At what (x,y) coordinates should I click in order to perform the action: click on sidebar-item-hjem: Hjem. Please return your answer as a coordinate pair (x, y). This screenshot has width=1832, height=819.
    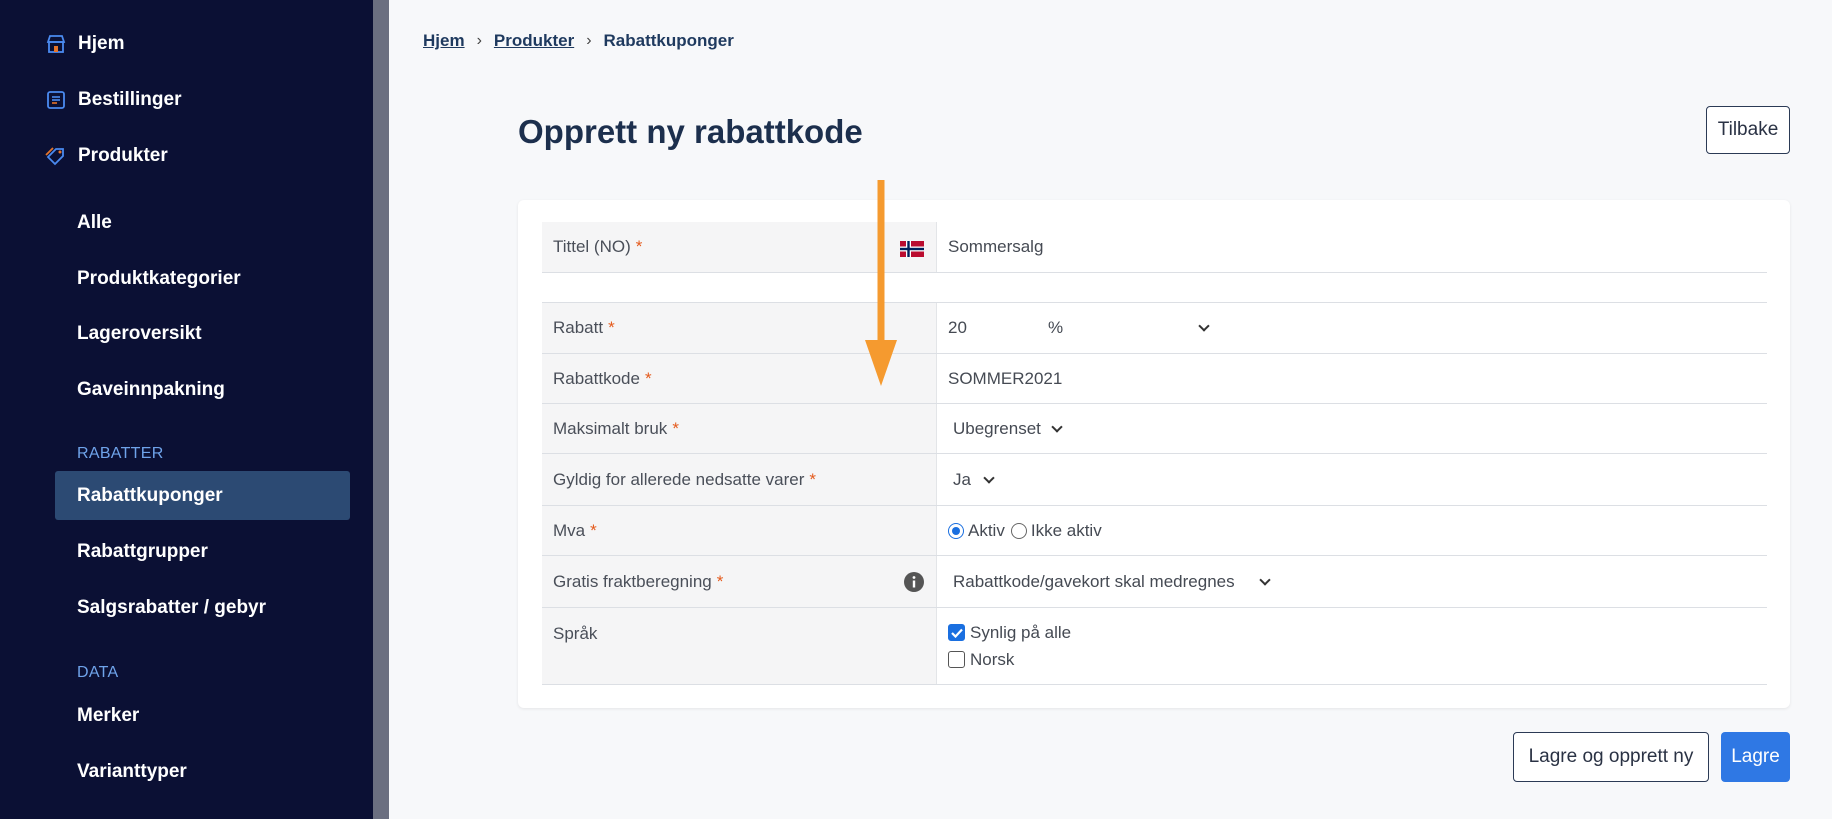
    Looking at the image, I should click on (84, 44).